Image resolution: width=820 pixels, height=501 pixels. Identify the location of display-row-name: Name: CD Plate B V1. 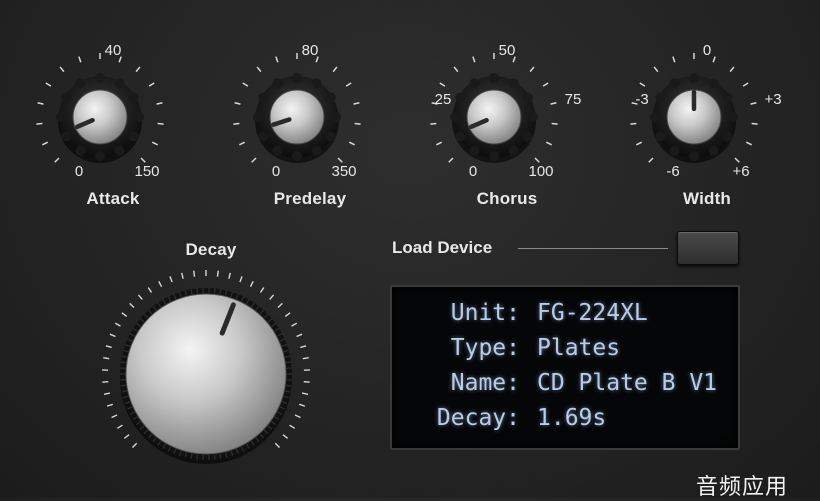
(567, 385).